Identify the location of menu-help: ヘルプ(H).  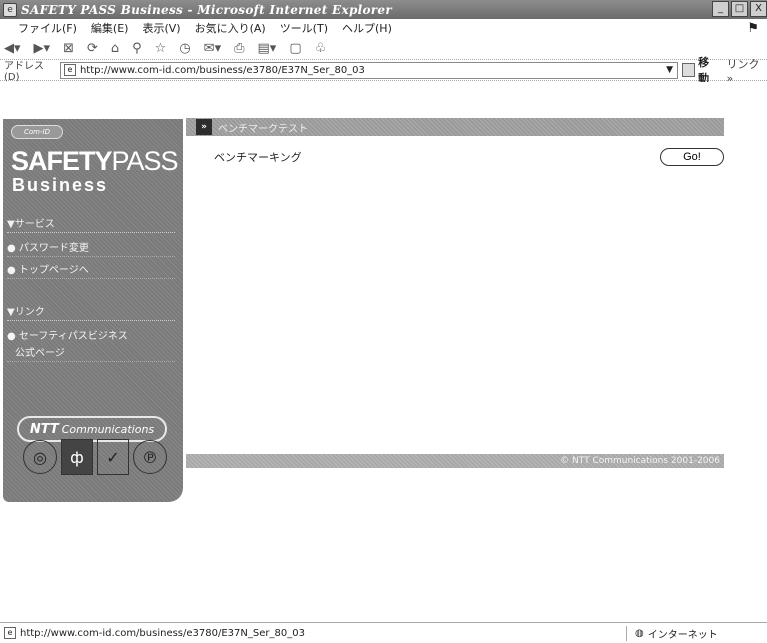
(367, 28).